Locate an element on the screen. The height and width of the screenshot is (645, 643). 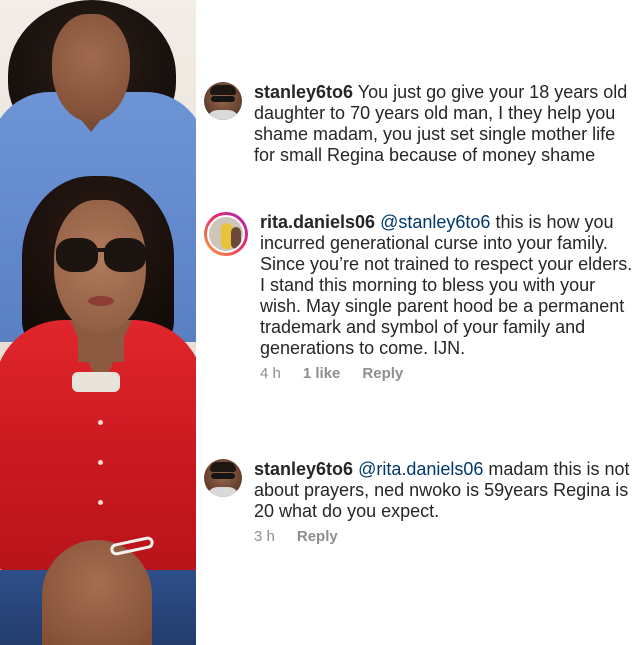
profile-avatar-story-ring is located at coordinates (226, 234).